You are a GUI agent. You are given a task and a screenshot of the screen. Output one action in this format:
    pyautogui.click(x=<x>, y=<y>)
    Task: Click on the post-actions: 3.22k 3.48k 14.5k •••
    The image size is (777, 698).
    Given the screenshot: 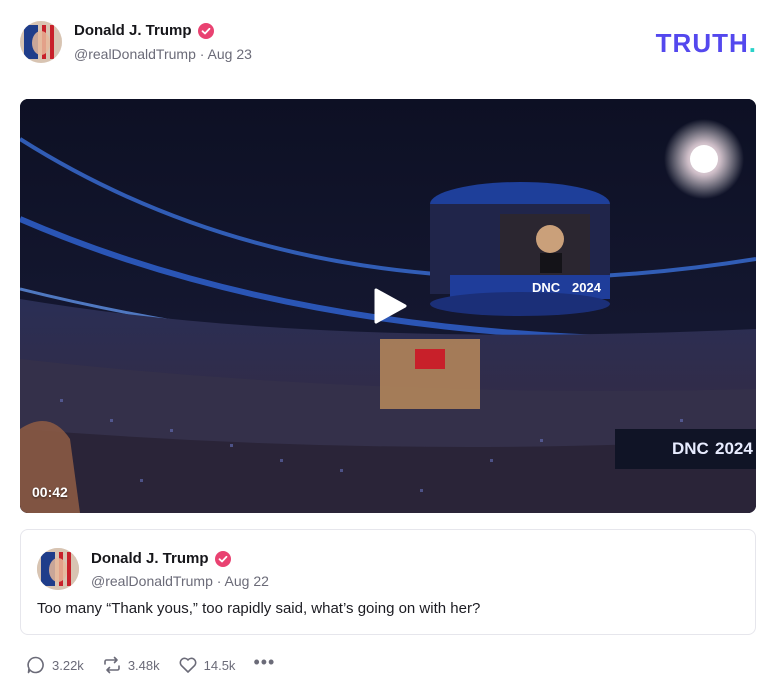 What is the action you would take?
    pyautogui.click(x=150, y=664)
    